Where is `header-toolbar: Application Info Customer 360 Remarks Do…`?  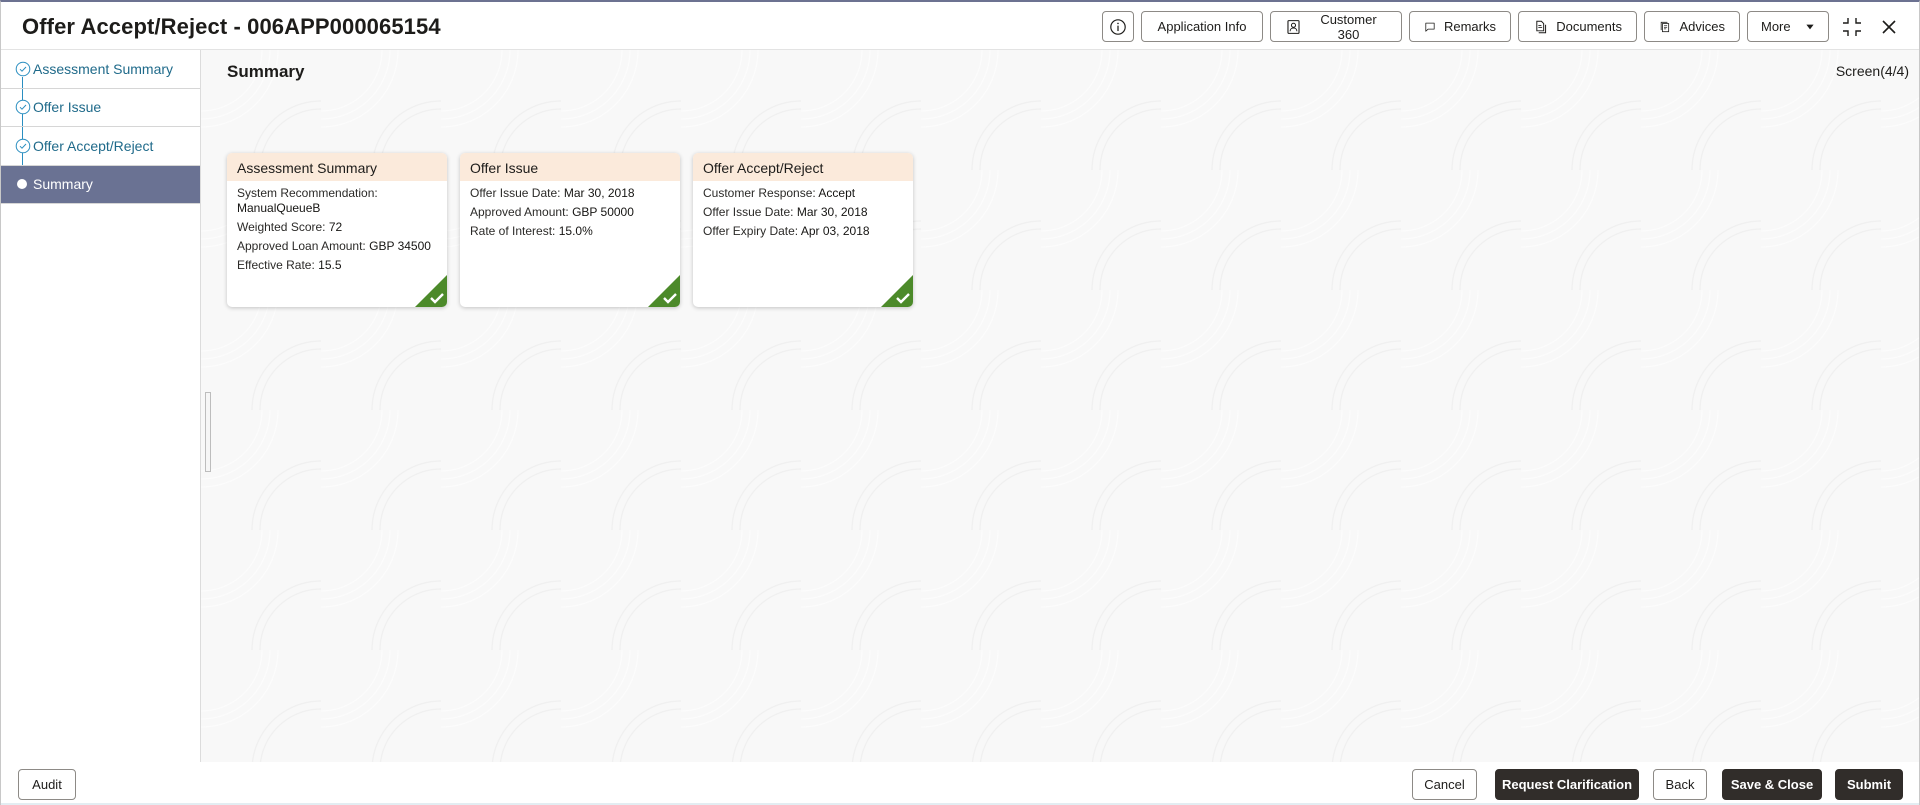
header-toolbar: Application Info Customer 360 Remarks Do… is located at coordinates (1502, 26).